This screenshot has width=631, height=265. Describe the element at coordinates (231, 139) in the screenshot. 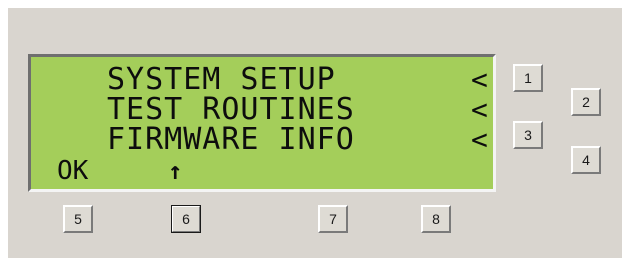

I see `menu-item-firmware-info: FIRMWARE INFO` at that location.